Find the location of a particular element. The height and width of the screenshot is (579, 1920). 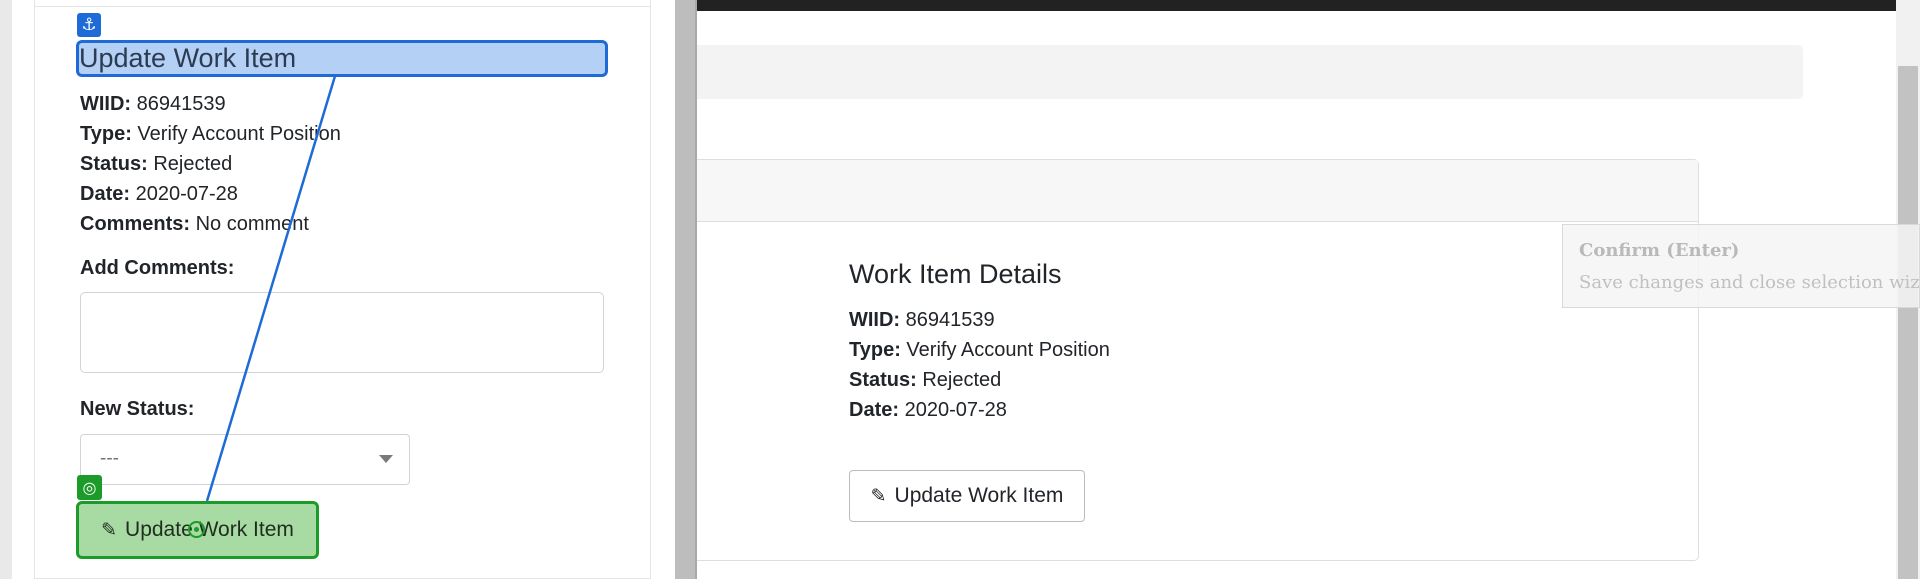

detail-wiid: WIID: 86941539 is located at coordinates (922, 320).